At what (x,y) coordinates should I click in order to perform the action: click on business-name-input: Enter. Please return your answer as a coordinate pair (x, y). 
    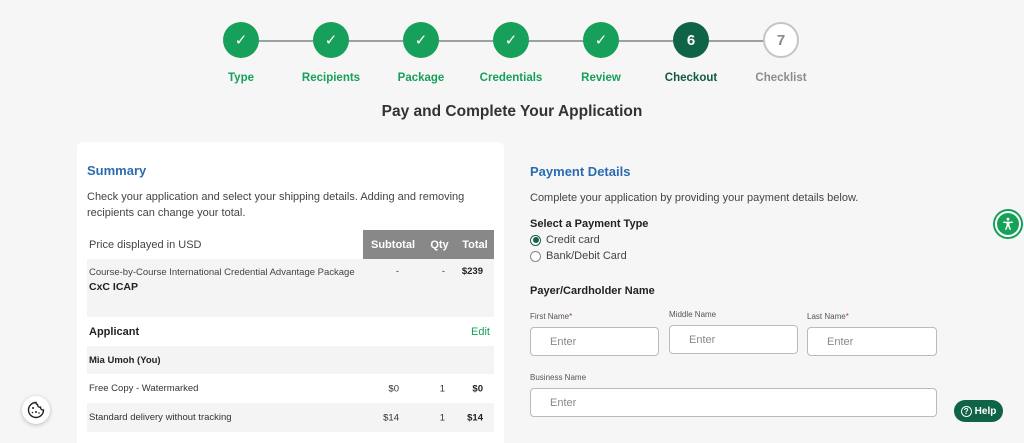
    Looking at the image, I should click on (733, 402).